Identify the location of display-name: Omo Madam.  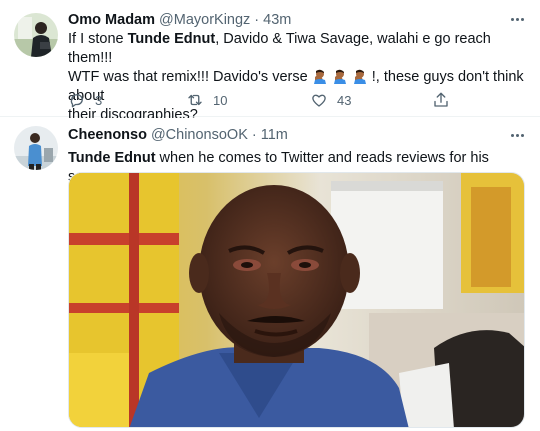
(111, 20).